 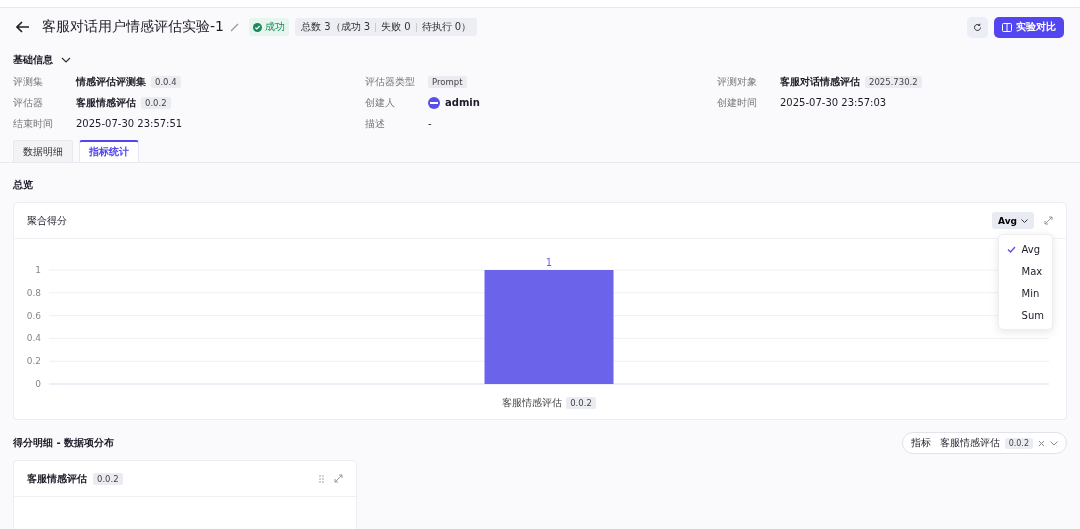 I want to click on y-tick-label: 1, so click(x=38, y=270).